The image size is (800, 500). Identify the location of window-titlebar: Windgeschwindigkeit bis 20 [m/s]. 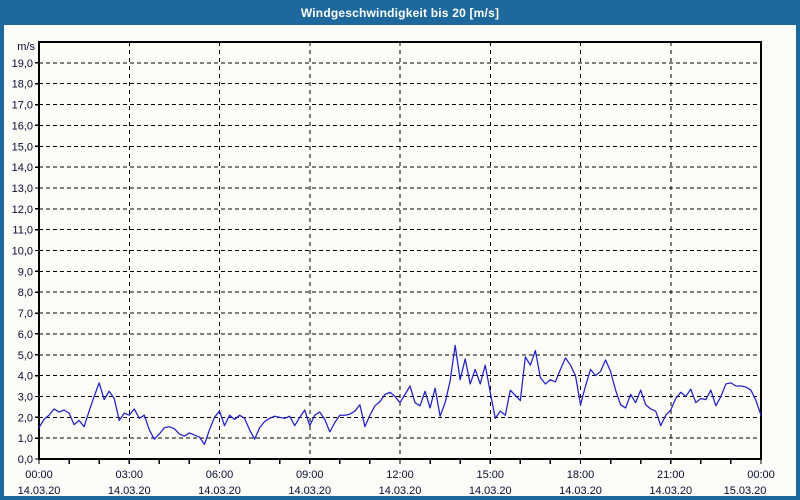
(400, 12).